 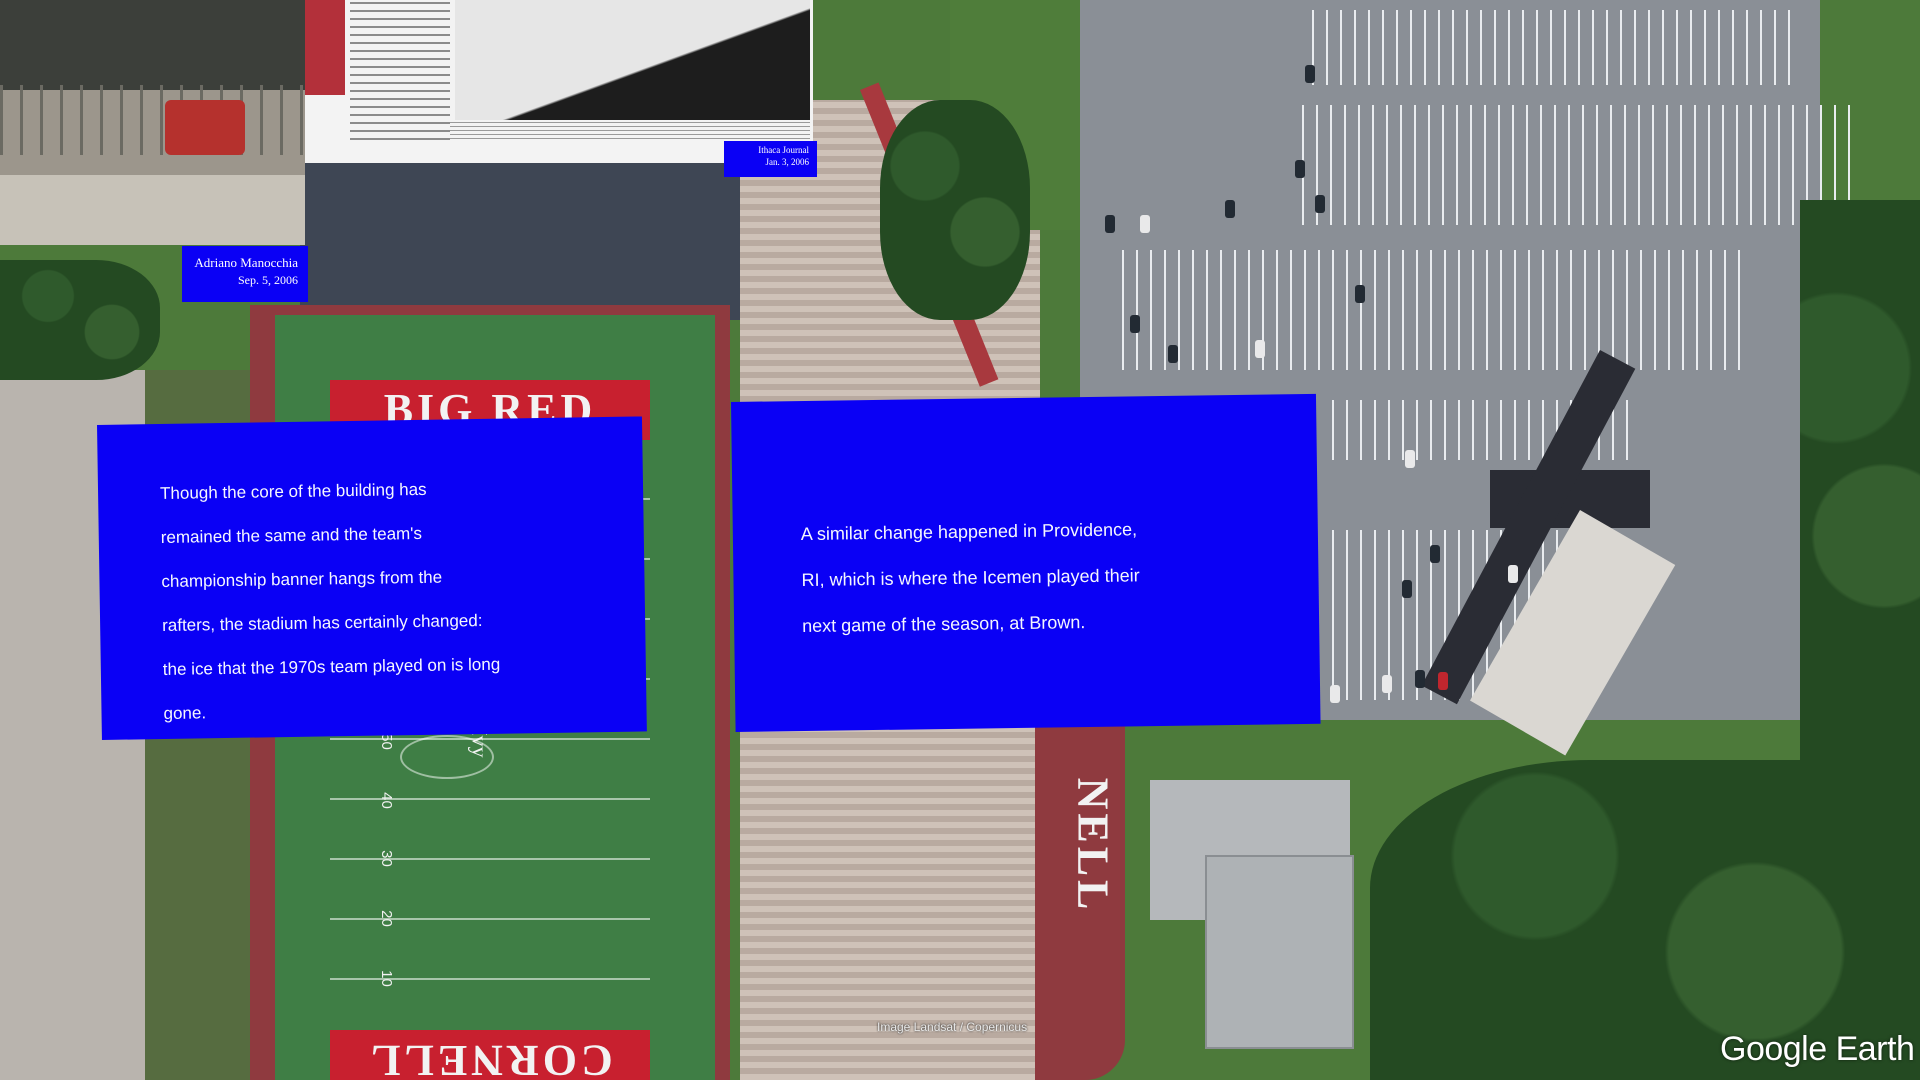 I want to click on clipping-credit-date: Jan. 3, 2006, so click(x=787, y=162).